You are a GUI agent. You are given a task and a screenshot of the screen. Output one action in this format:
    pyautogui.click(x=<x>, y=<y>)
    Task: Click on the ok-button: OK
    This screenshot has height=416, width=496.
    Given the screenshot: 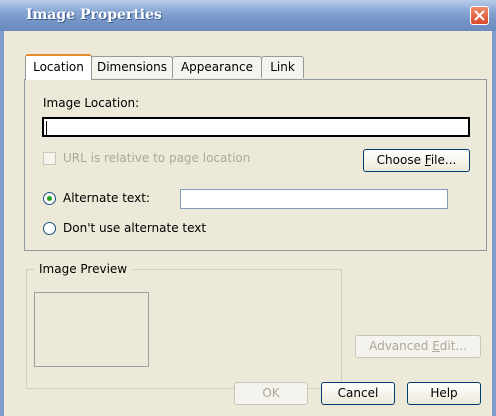 What is the action you would take?
    pyautogui.click(x=271, y=393)
    